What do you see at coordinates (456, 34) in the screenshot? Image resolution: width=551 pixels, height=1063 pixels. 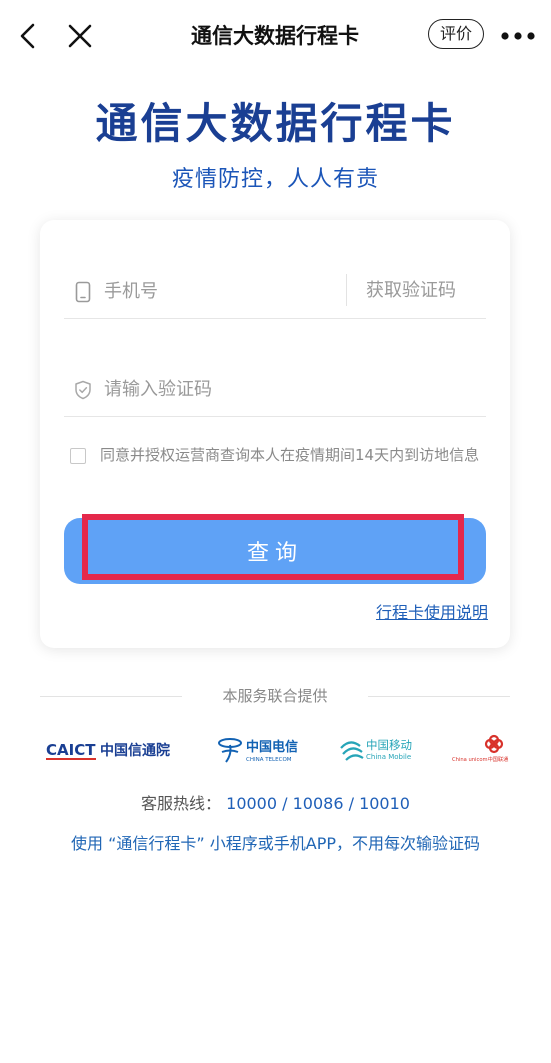 I see `rate-button: 评价` at bounding box center [456, 34].